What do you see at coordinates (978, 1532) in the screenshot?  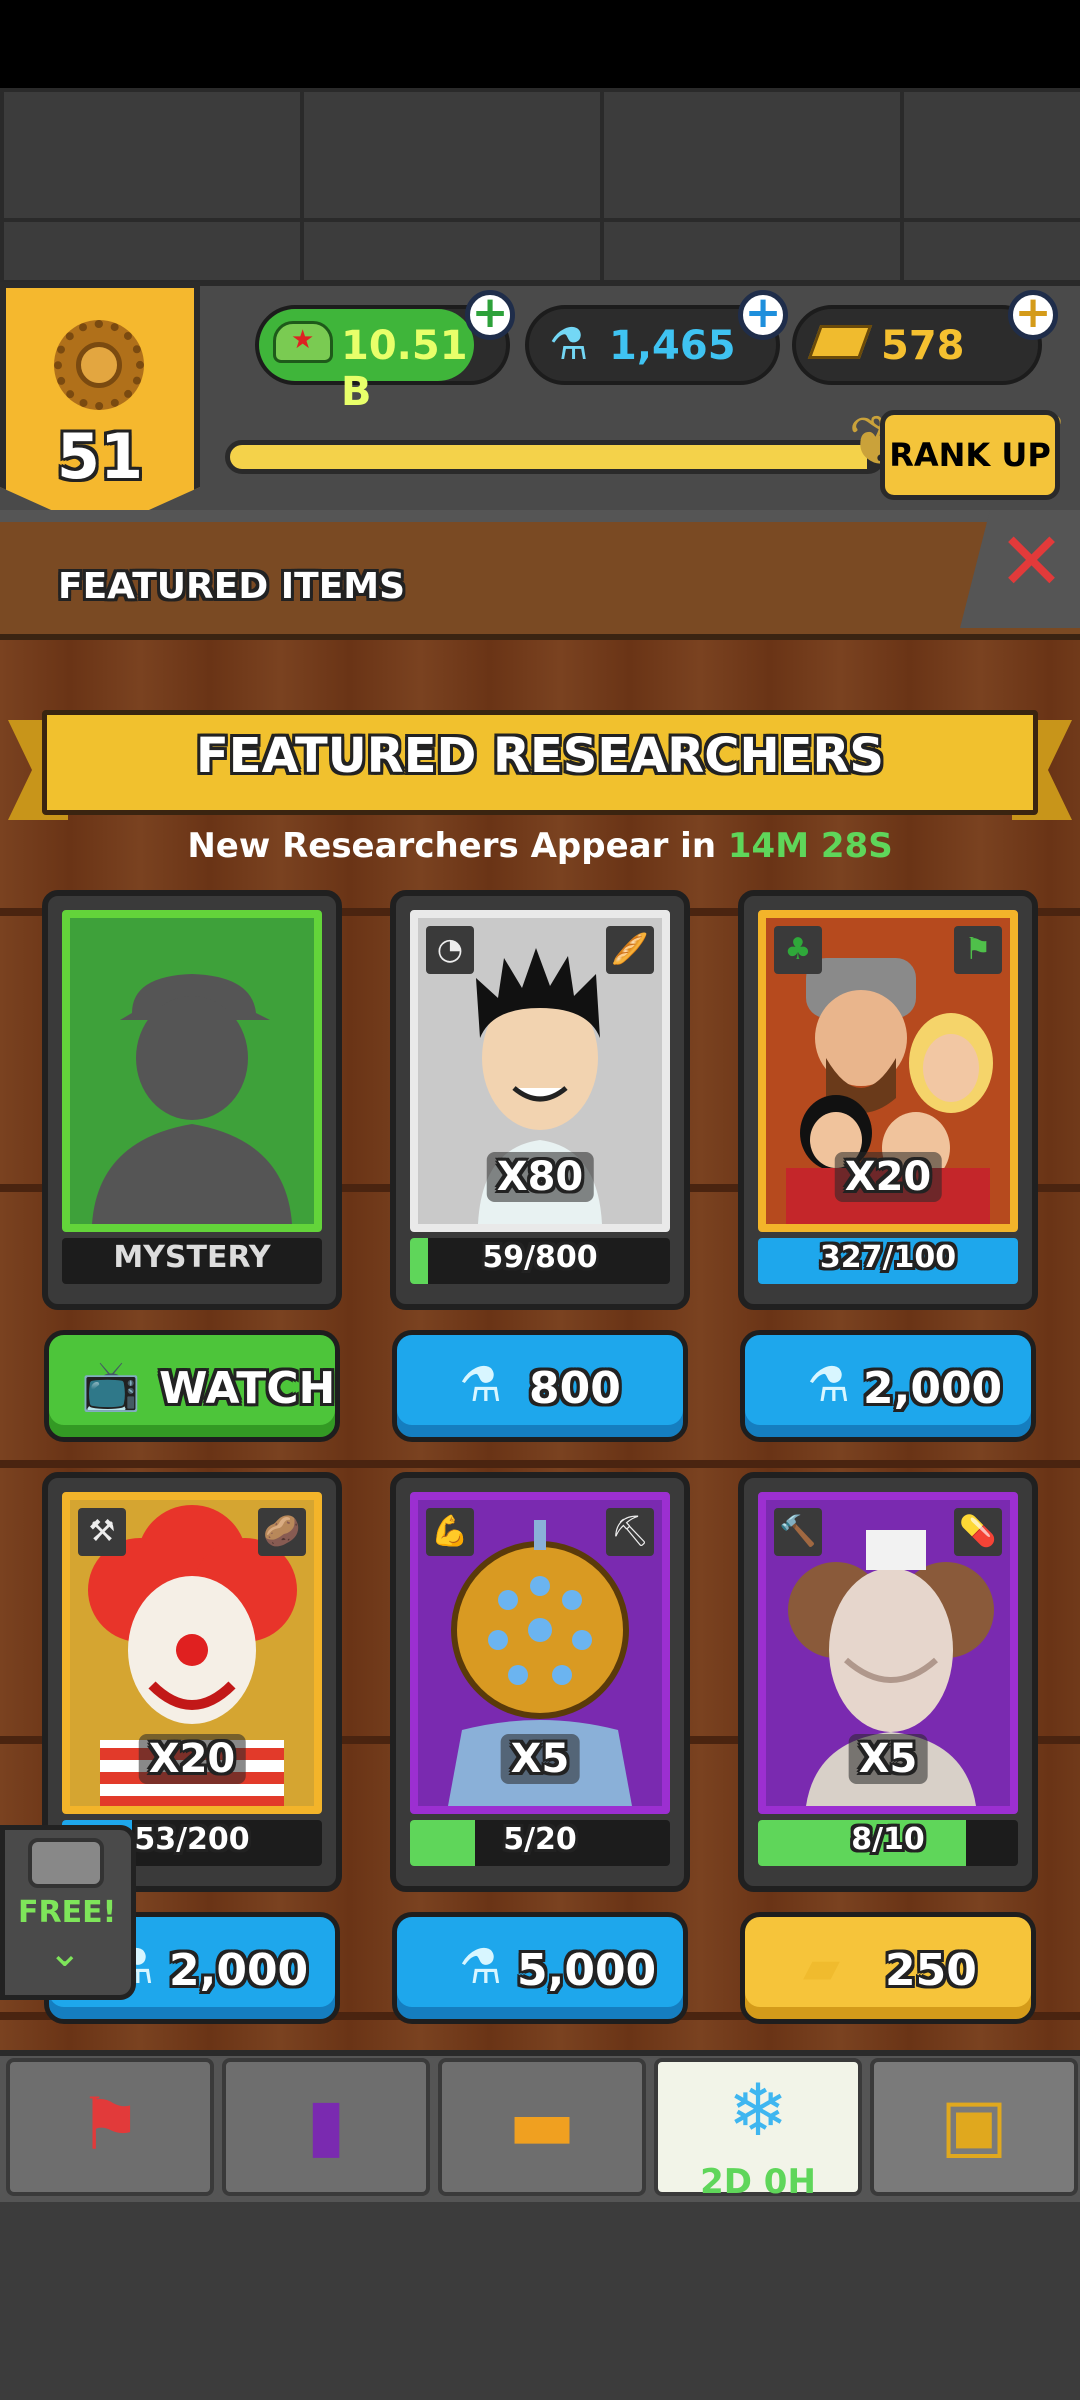 I see `pill-icon: 💊` at bounding box center [978, 1532].